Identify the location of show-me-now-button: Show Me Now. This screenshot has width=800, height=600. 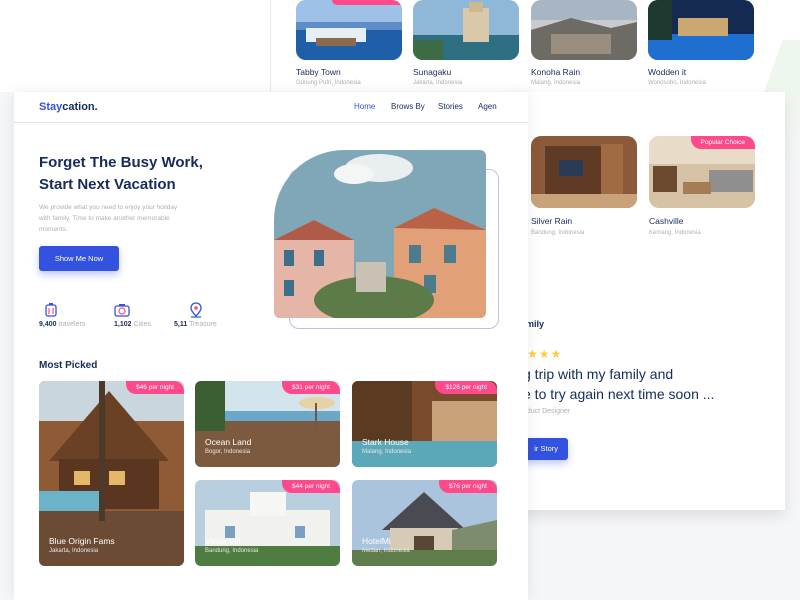
(79, 258).